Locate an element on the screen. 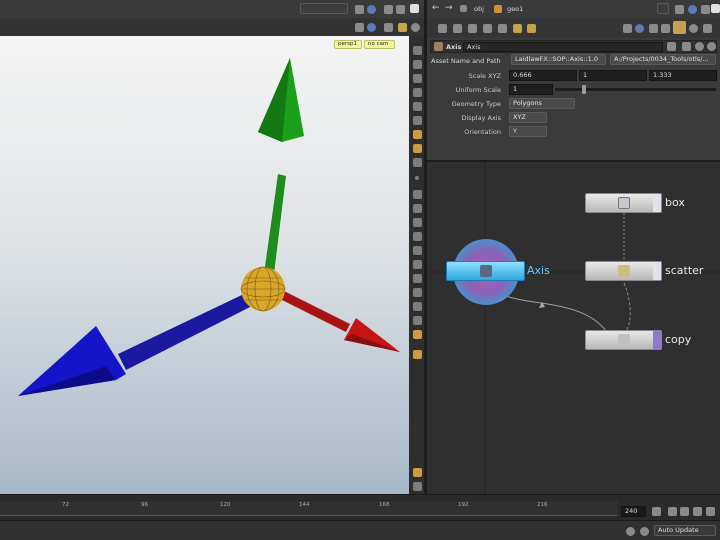  copy-node-label: copy is located at coordinates (678, 339).